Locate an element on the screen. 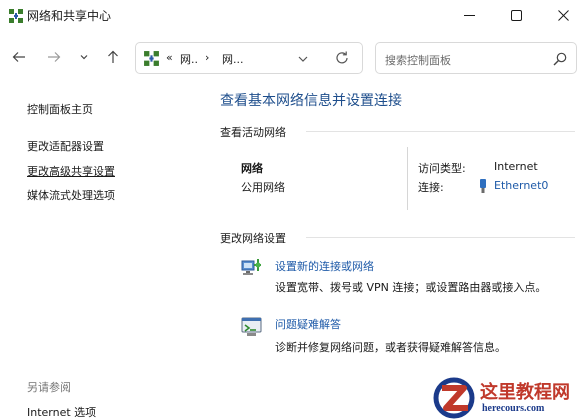  back-button is located at coordinates (19, 57).